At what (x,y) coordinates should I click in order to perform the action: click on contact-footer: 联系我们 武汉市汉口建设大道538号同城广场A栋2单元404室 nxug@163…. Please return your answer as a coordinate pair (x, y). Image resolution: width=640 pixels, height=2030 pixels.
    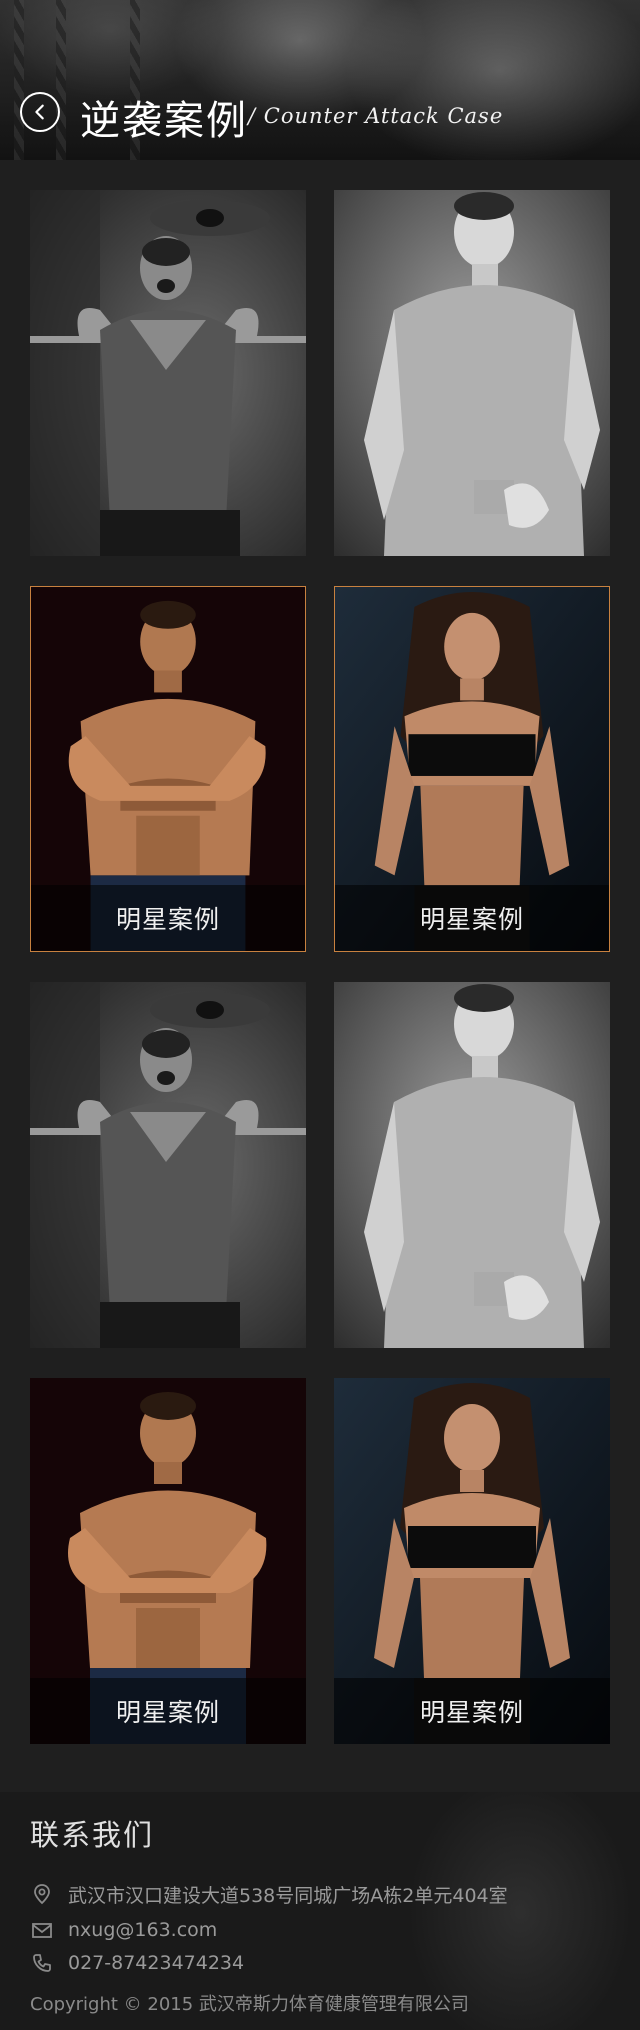
    Looking at the image, I should click on (320, 1911).